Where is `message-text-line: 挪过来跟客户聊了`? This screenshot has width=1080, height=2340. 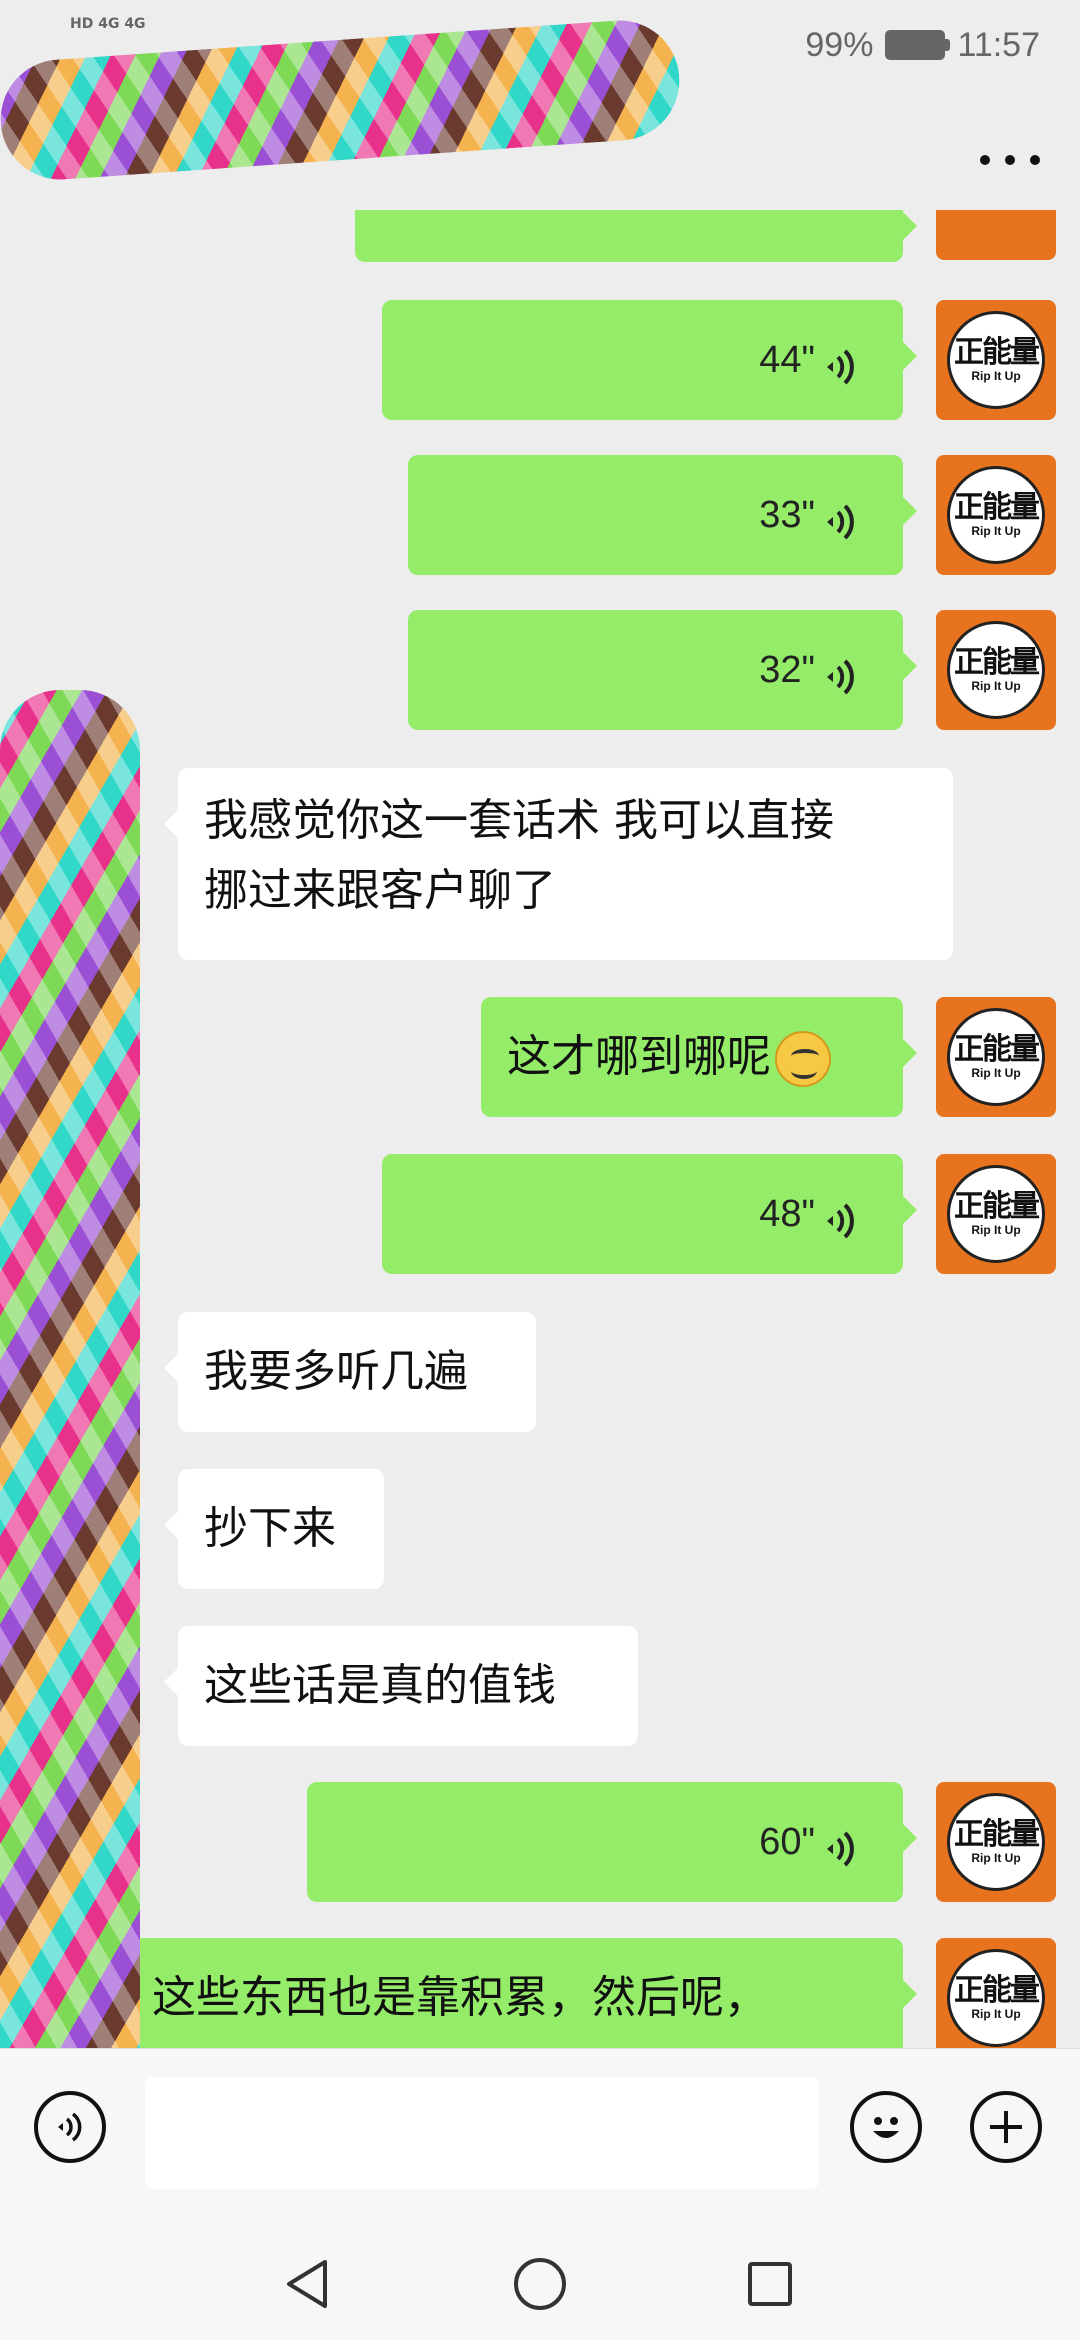
message-text-line: 挪过来跟客户聊了 is located at coordinates (380, 890).